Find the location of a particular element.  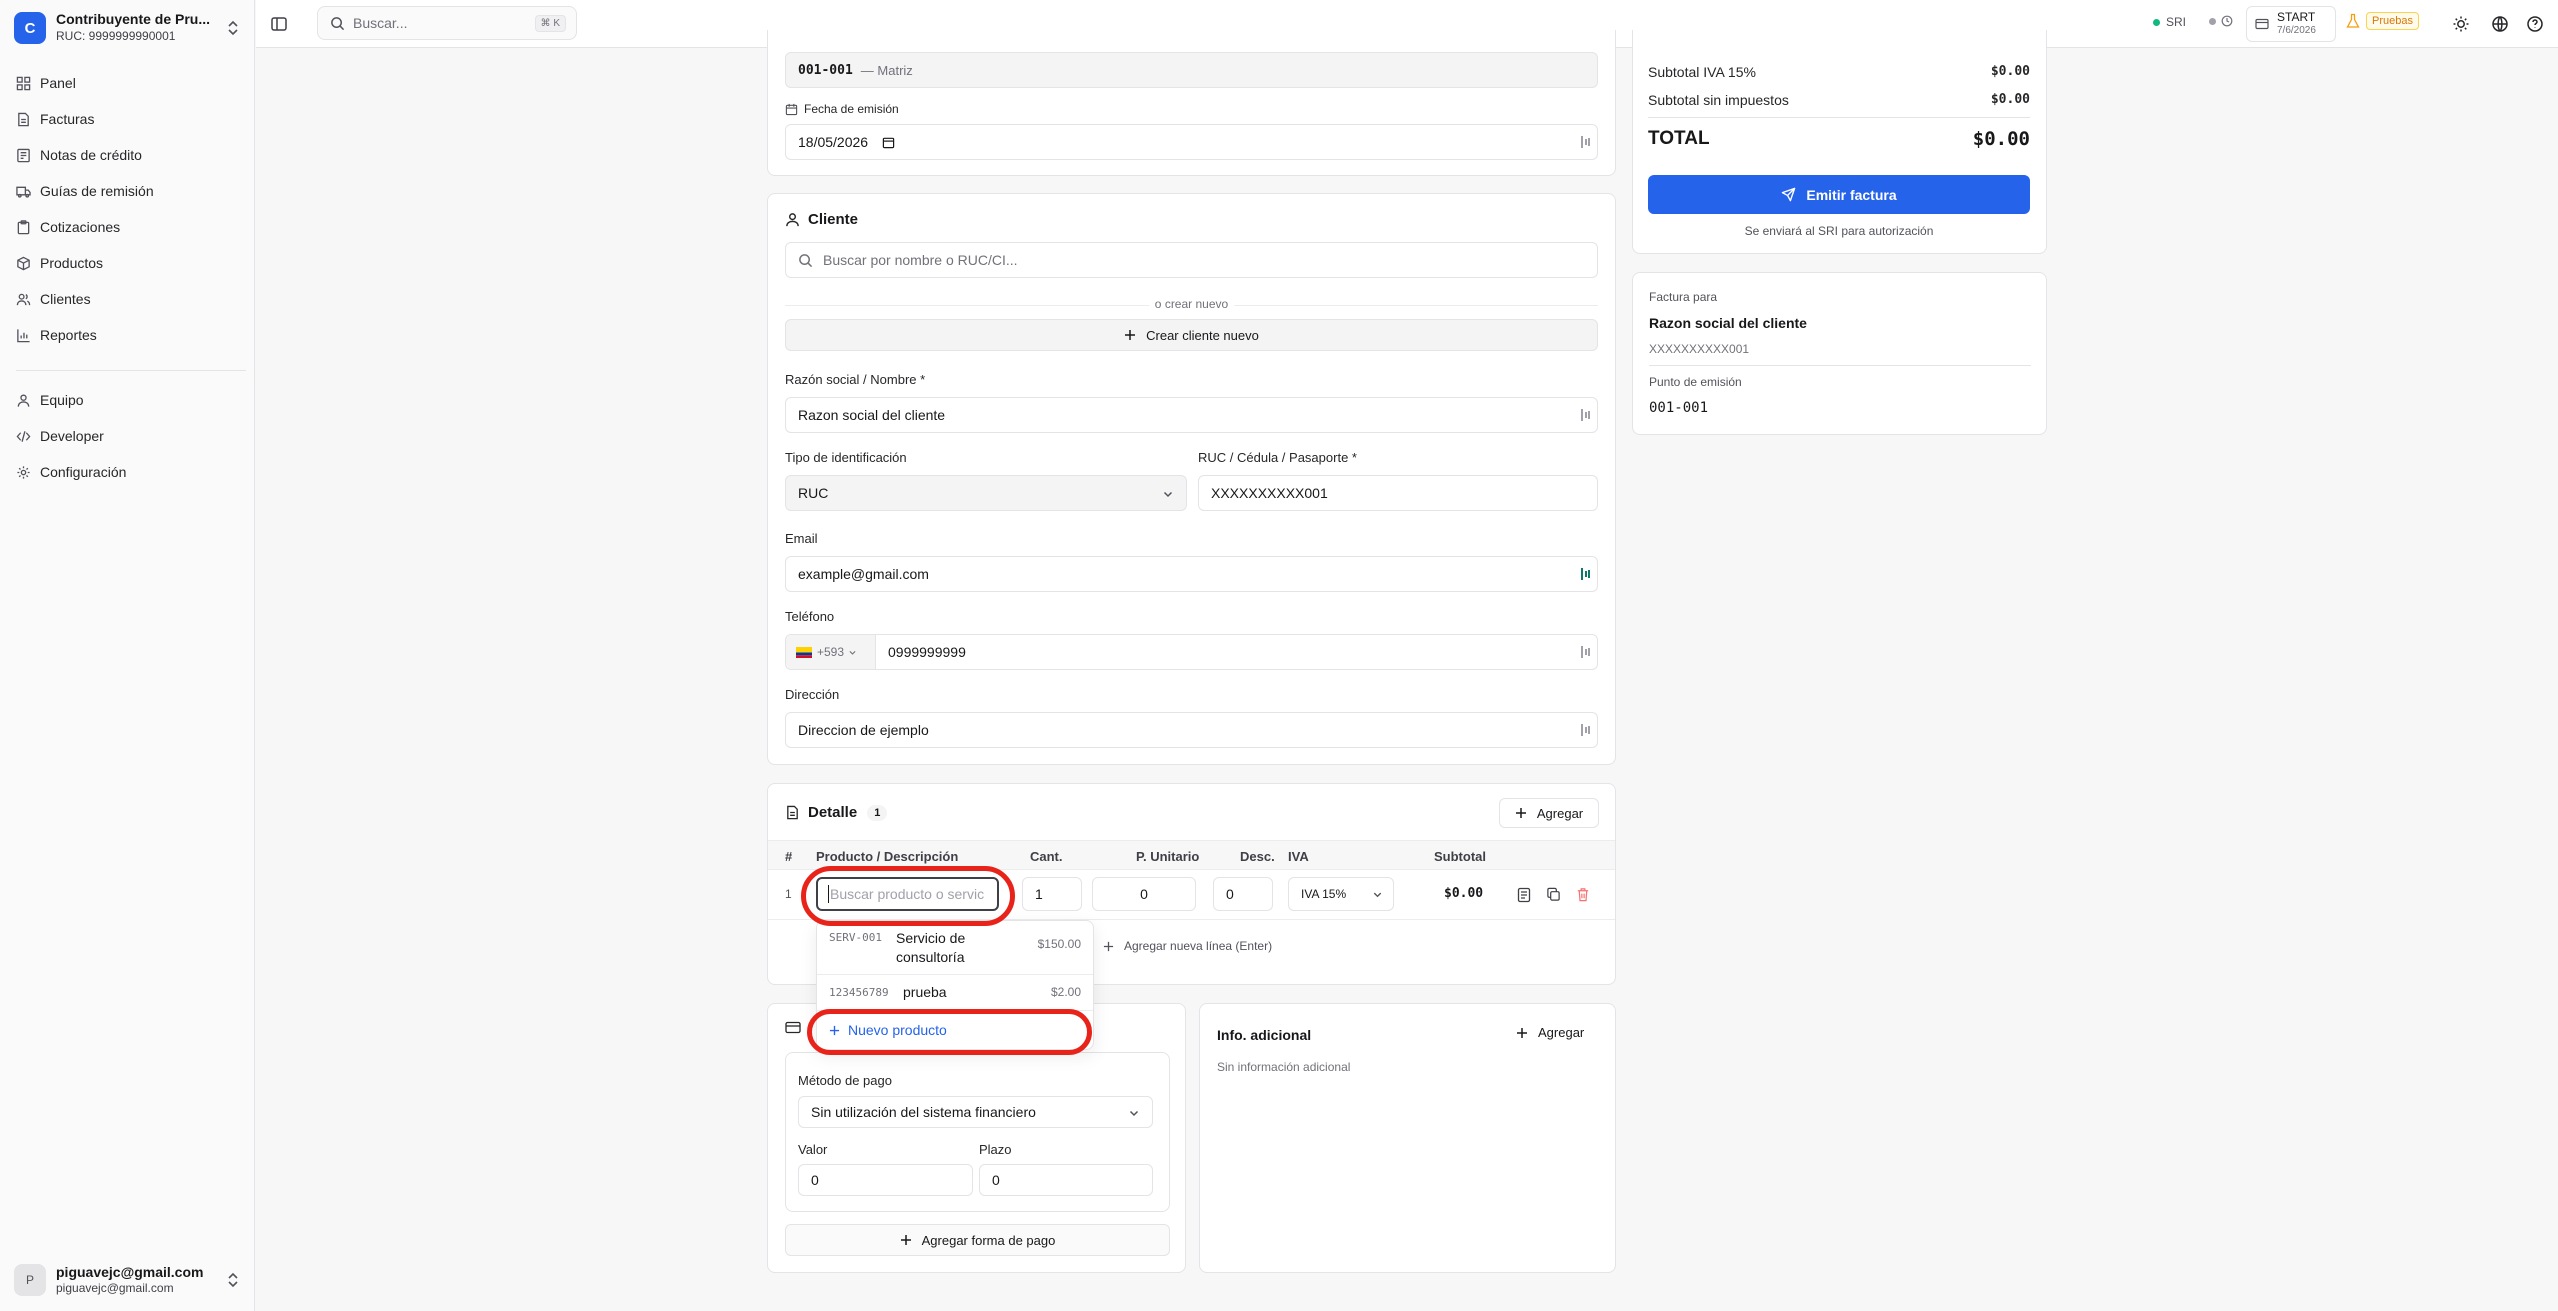

add-line-button: Agregar nueva línea (Enter) is located at coordinates (1187, 946).